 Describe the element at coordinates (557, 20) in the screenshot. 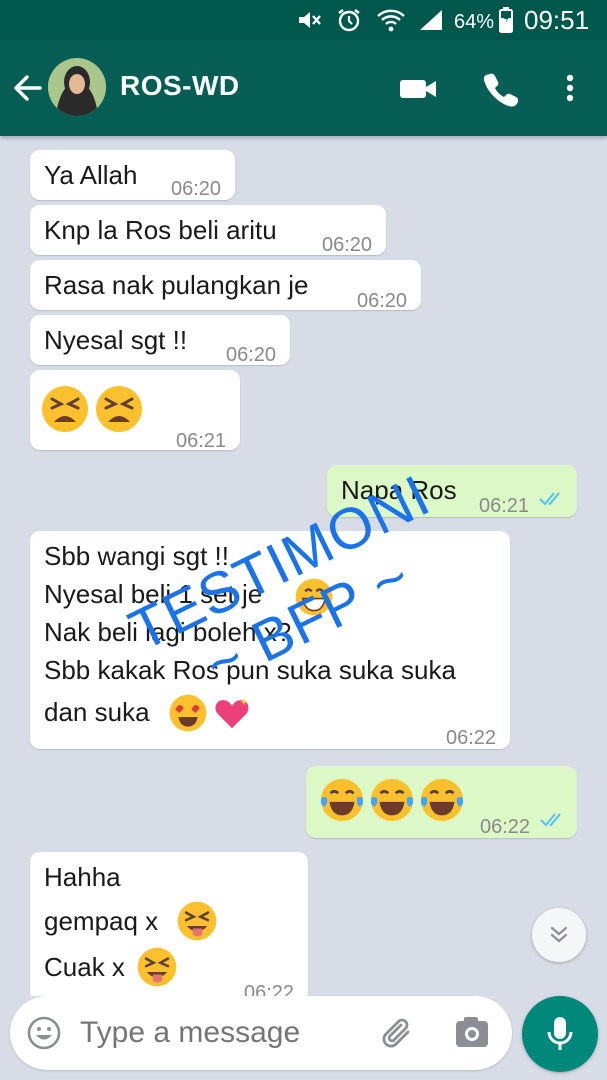

I see `clock: 09:51` at that location.